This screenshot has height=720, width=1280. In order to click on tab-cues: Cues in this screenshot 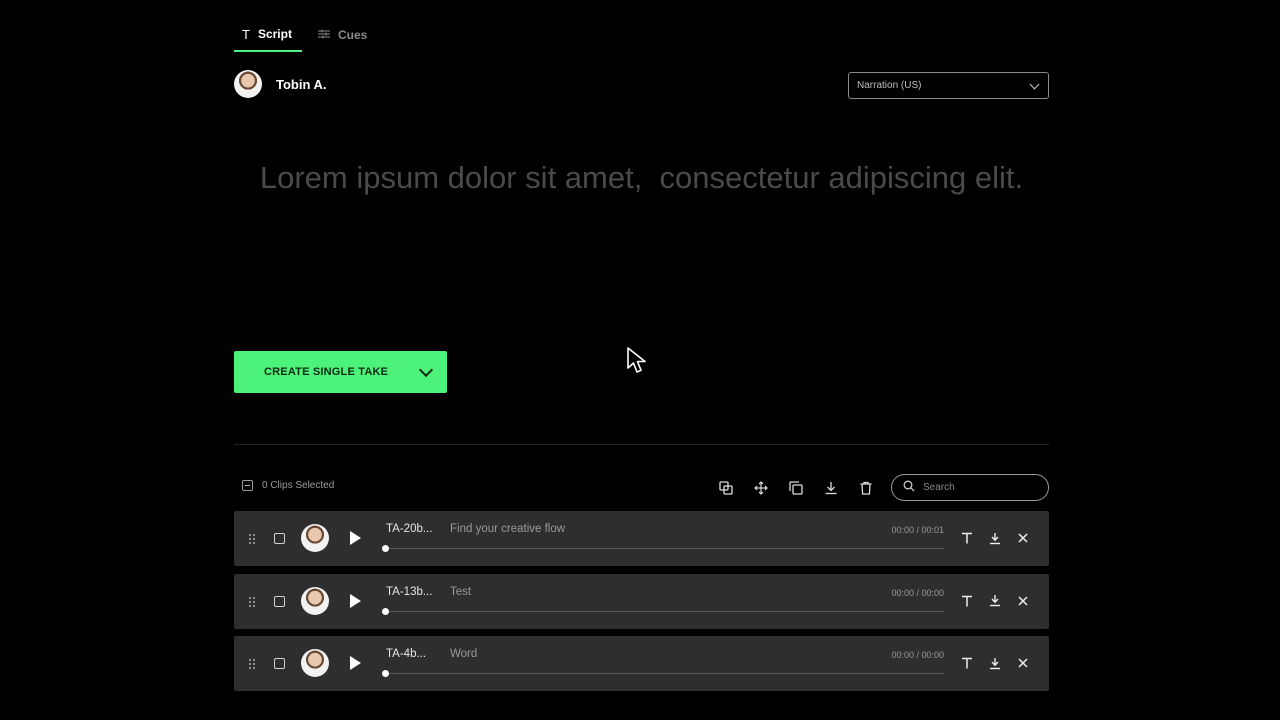, I will do `click(343, 35)`.